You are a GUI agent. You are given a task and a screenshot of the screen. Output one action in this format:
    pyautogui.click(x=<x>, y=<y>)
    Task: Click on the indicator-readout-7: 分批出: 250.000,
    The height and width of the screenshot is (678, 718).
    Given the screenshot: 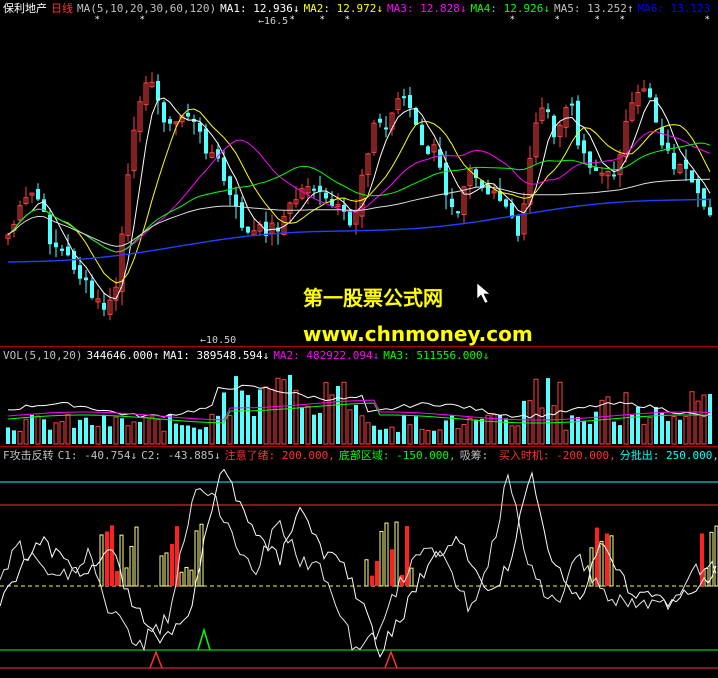 What is the action you would take?
    pyautogui.click(x=668, y=455)
    